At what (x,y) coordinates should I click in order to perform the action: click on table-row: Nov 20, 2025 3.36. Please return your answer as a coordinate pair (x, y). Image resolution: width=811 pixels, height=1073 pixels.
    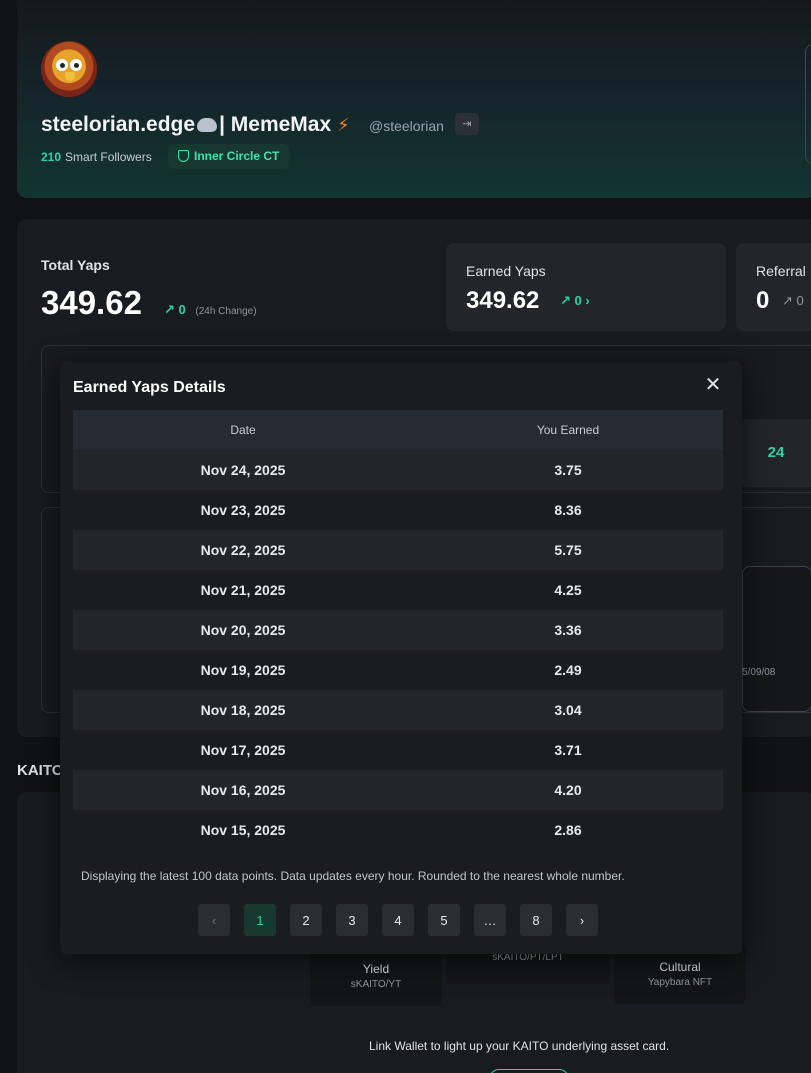
    Looking at the image, I should click on (398, 630).